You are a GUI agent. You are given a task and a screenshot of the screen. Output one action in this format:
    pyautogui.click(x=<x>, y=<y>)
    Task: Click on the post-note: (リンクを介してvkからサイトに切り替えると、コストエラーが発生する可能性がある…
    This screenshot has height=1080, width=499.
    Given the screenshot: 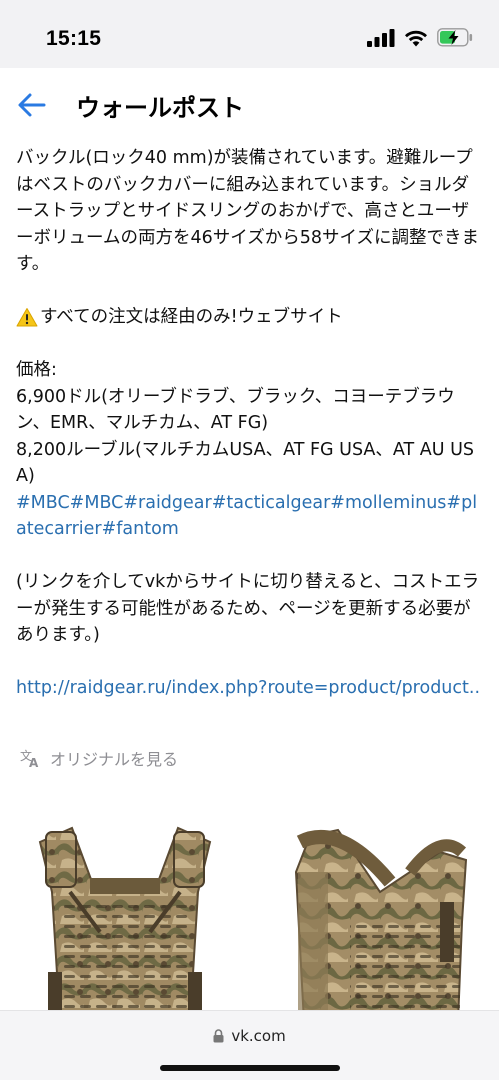 What is the action you would take?
    pyautogui.click(x=248, y=608)
    